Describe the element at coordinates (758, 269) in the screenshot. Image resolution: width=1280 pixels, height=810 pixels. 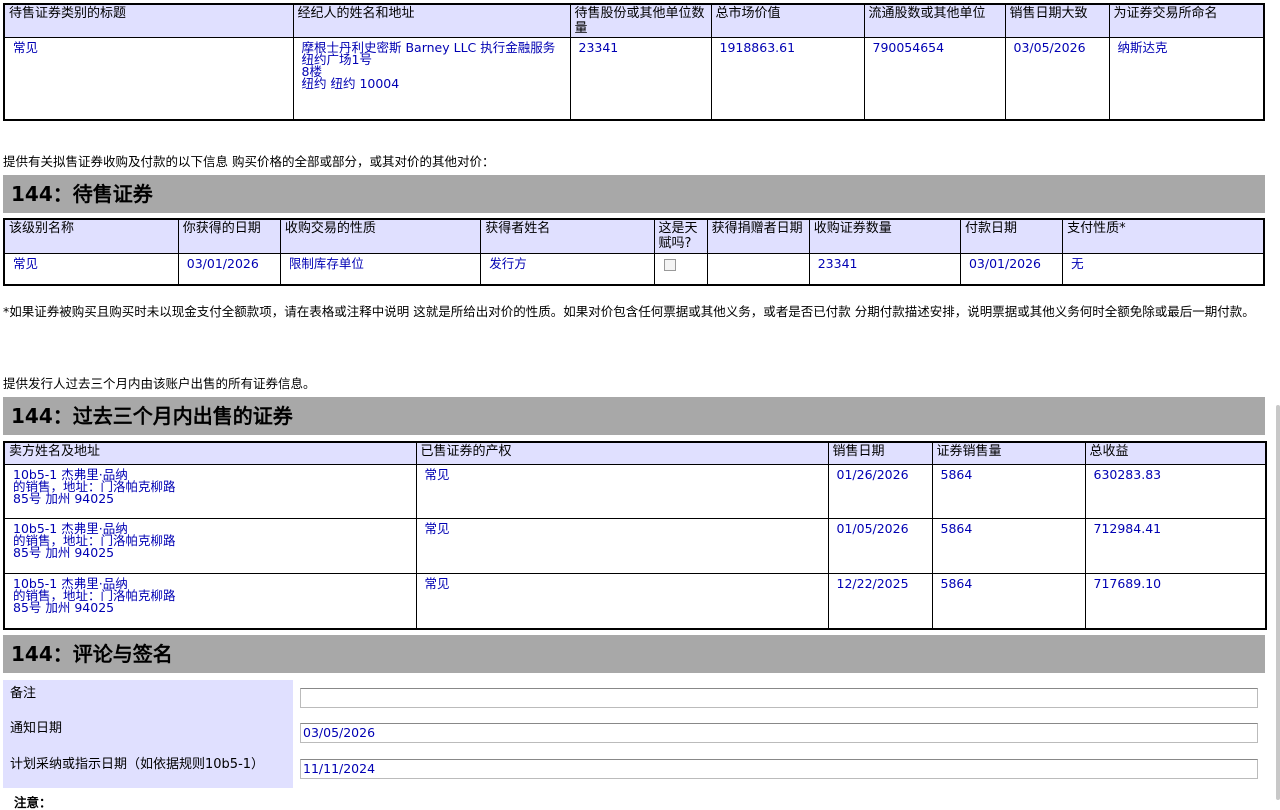
I see `cell-donor-date` at that location.